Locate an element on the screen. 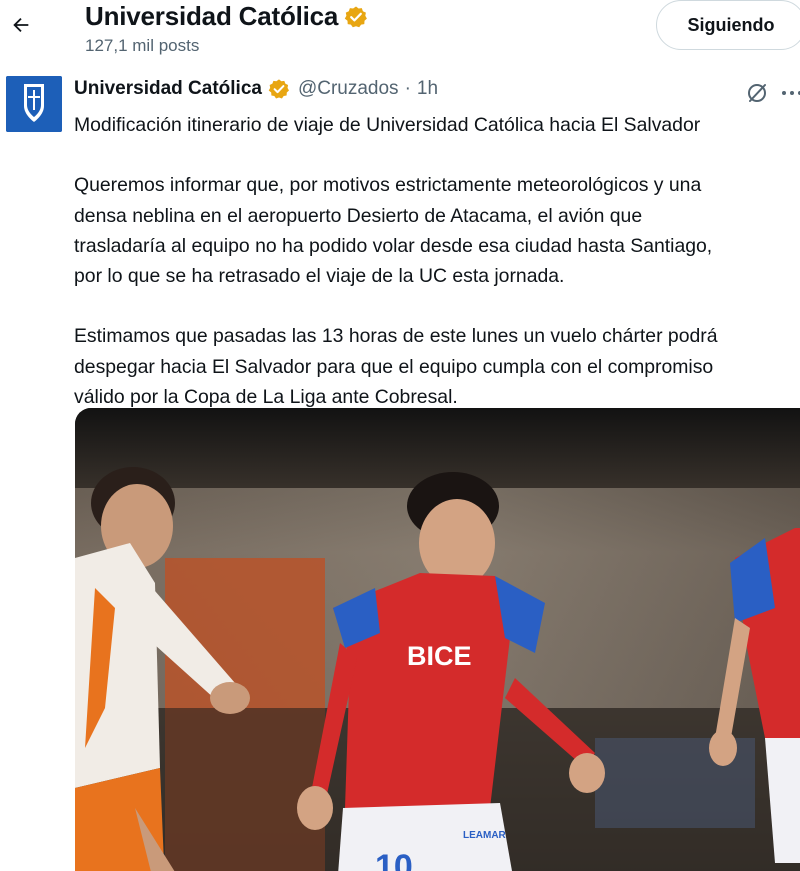 This screenshot has width=800, height=871. more-button is located at coordinates (790, 93).